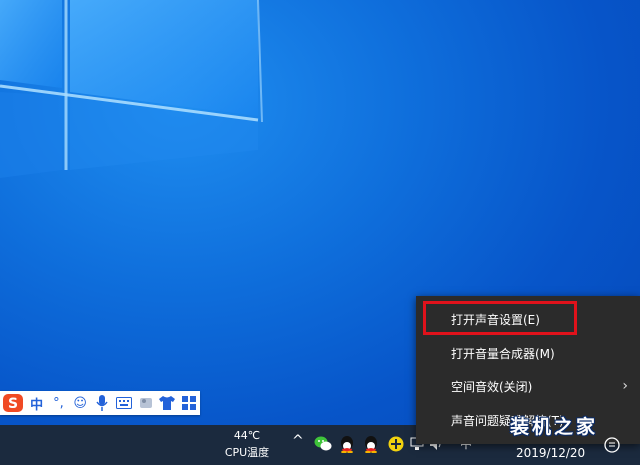 The width and height of the screenshot is (640, 465). I want to click on sogou-logo-icon: S, so click(13, 403).